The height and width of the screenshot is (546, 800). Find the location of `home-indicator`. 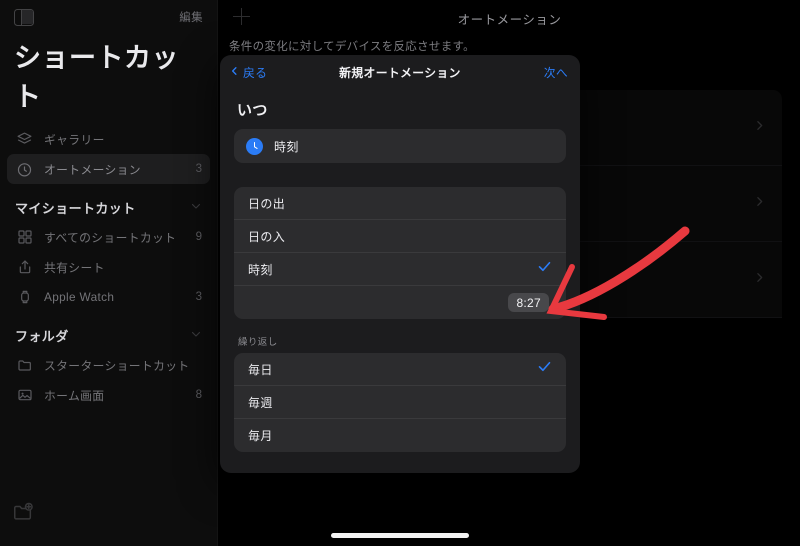

home-indicator is located at coordinates (400, 535).